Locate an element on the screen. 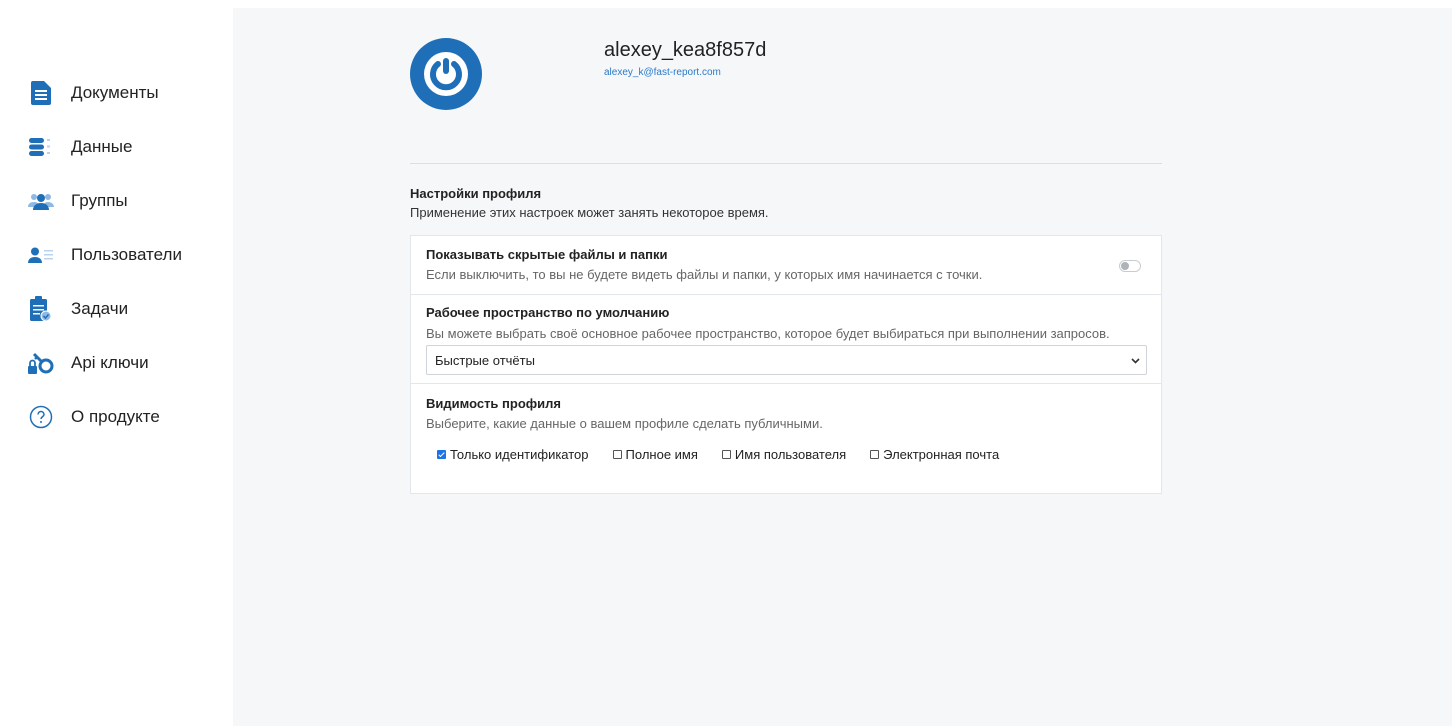 Image resolution: width=1452 pixels, height=726 pixels. power-icon is located at coordinates (446, 74).